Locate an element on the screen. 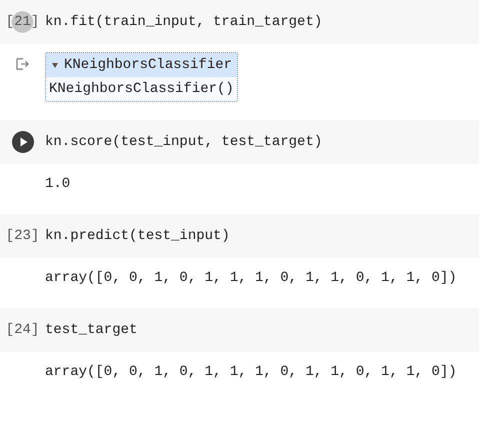 This screenshot has width=479, height=422. code-cell: [21] kn.fit(train_input, train_target) is located at coordinates (239, 22).